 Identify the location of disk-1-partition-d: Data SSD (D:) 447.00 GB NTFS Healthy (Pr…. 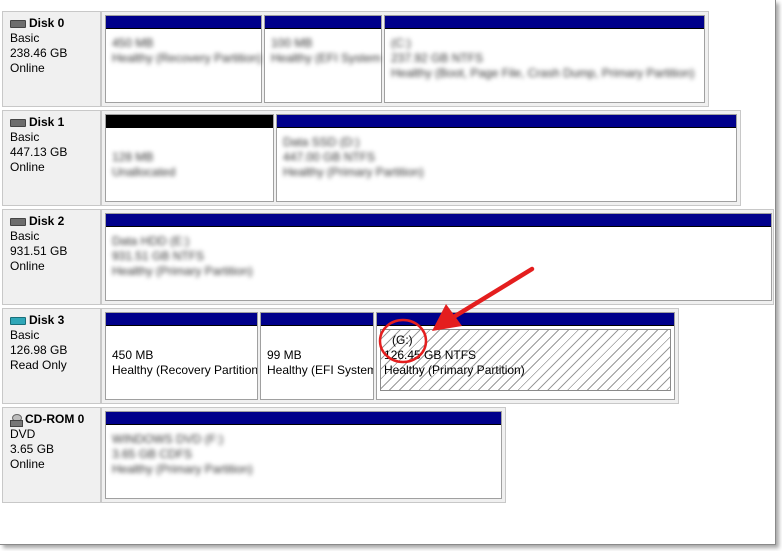
(506, 158).